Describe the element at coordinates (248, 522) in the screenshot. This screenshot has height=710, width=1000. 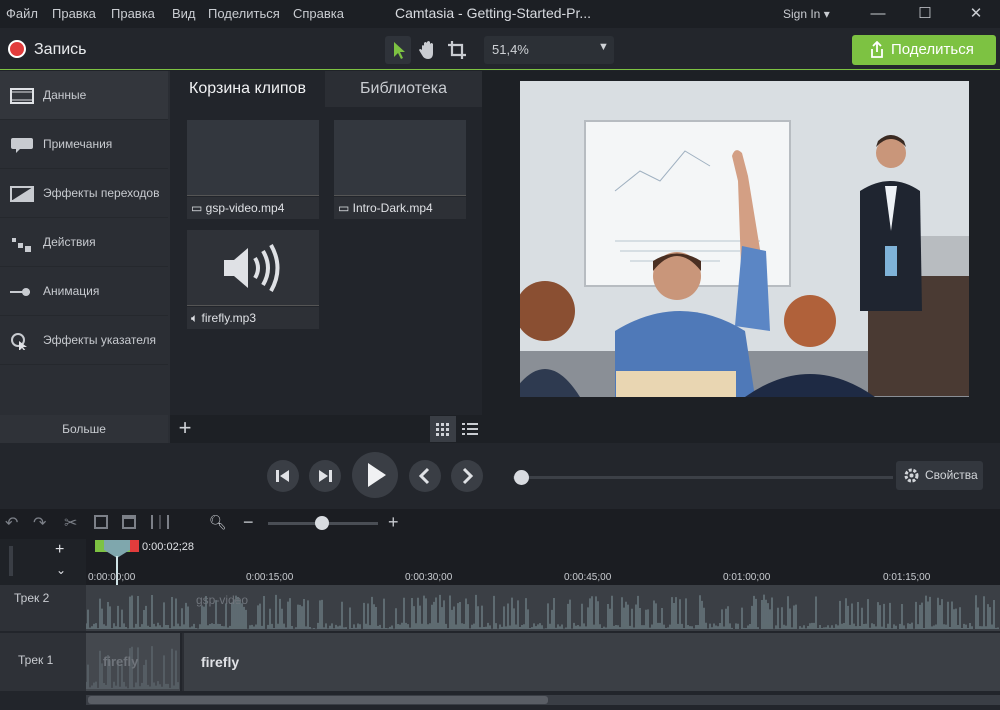
I see `zoom-out-icon: −` at that location.